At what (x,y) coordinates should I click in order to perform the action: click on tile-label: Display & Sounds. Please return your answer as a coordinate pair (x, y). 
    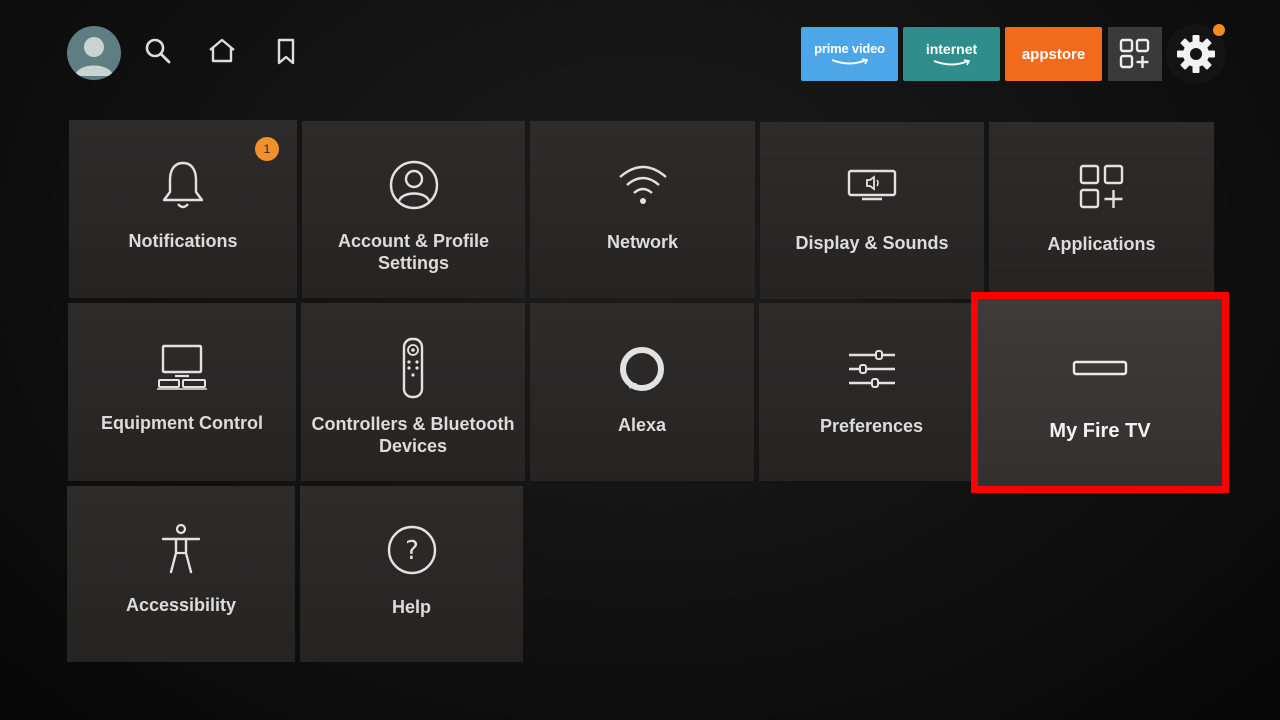
    Looking at the image, I should click on (872, 243).